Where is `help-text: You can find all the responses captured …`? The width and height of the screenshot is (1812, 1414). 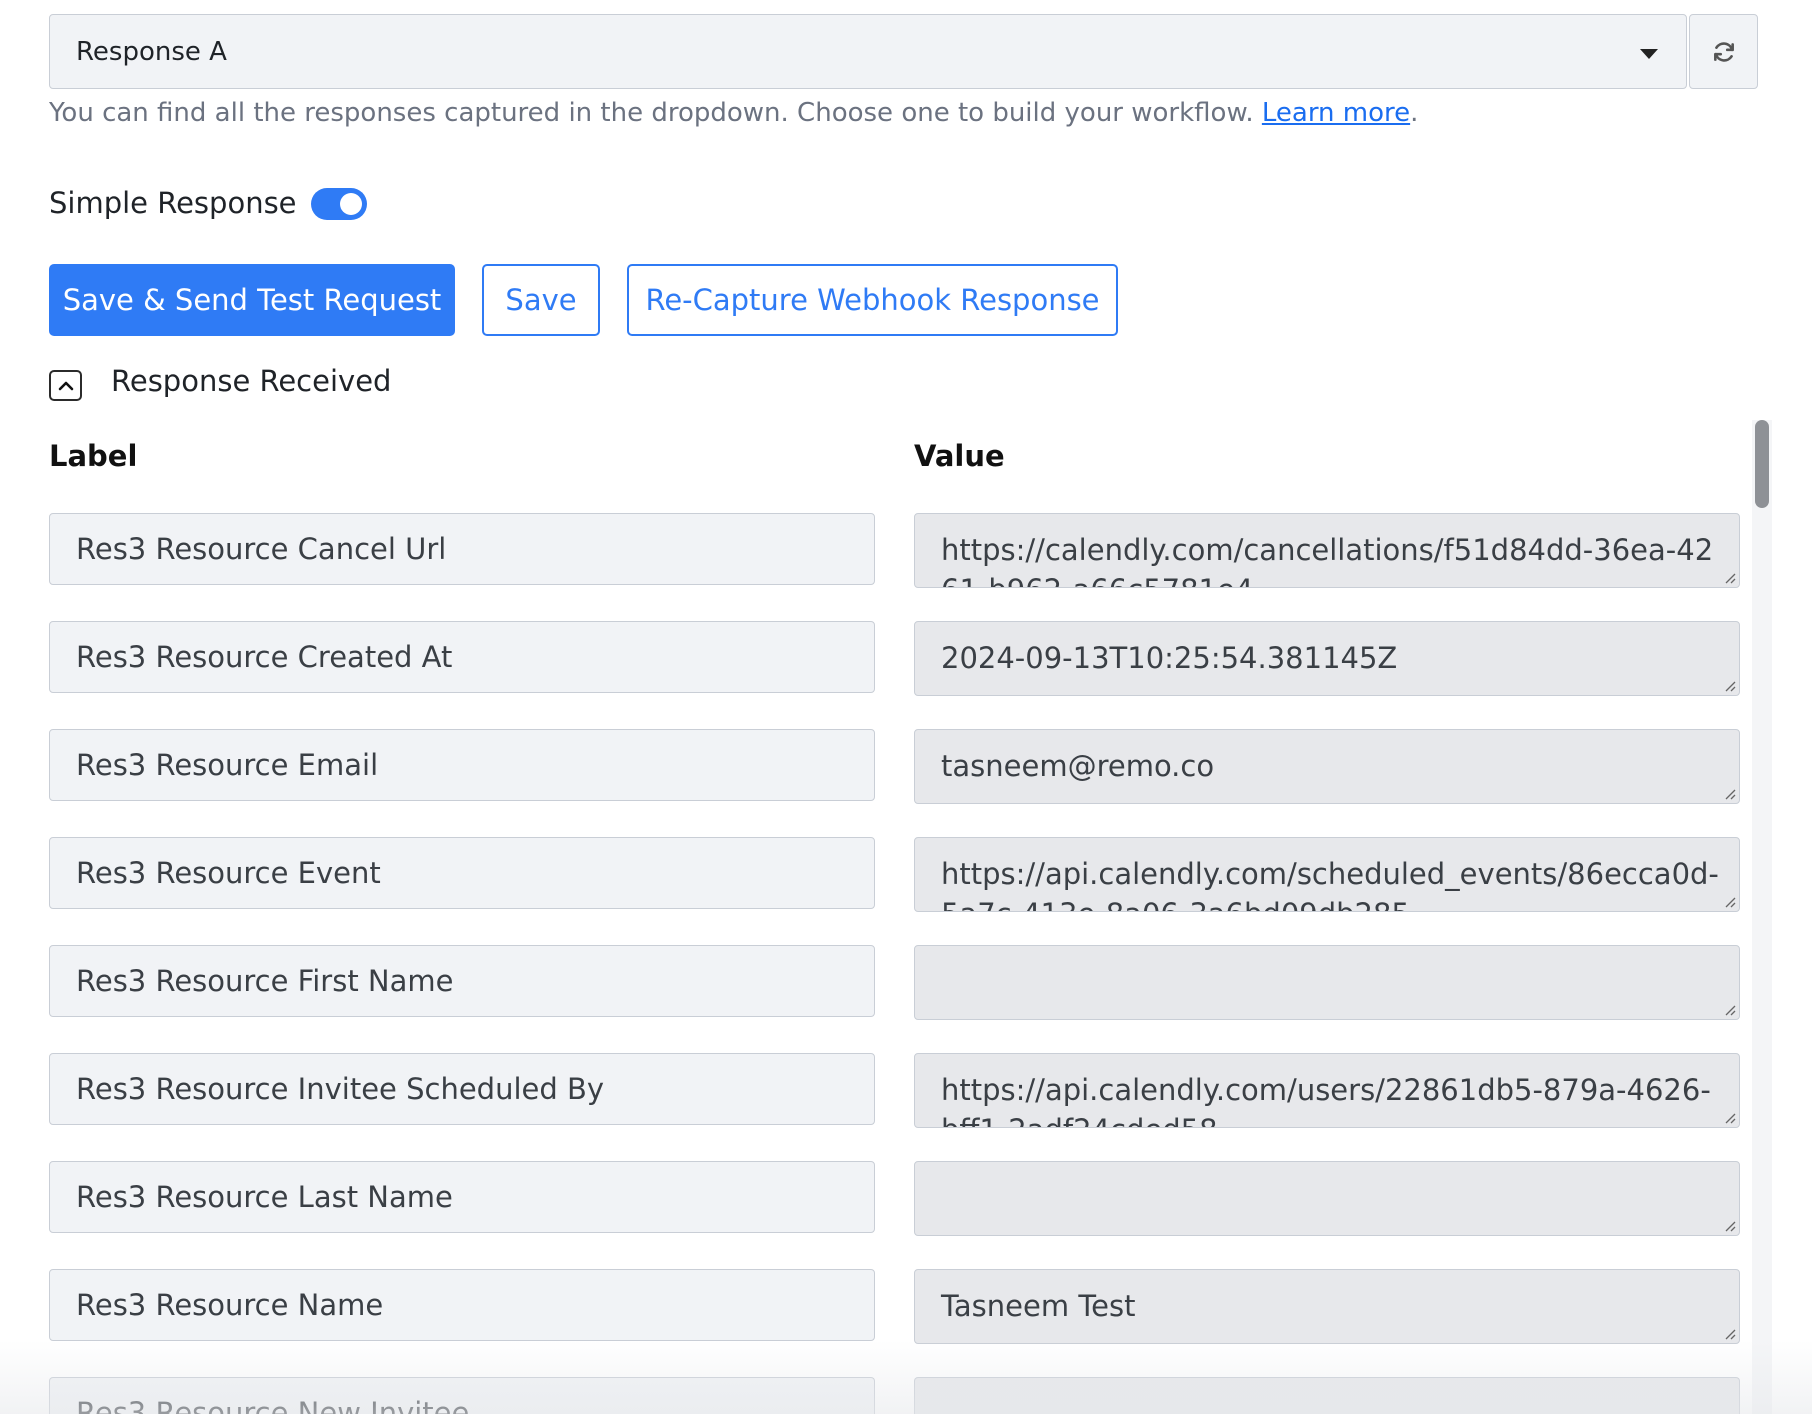
help-text: You can find all the responses captured … is located at coordinates (733, 113).